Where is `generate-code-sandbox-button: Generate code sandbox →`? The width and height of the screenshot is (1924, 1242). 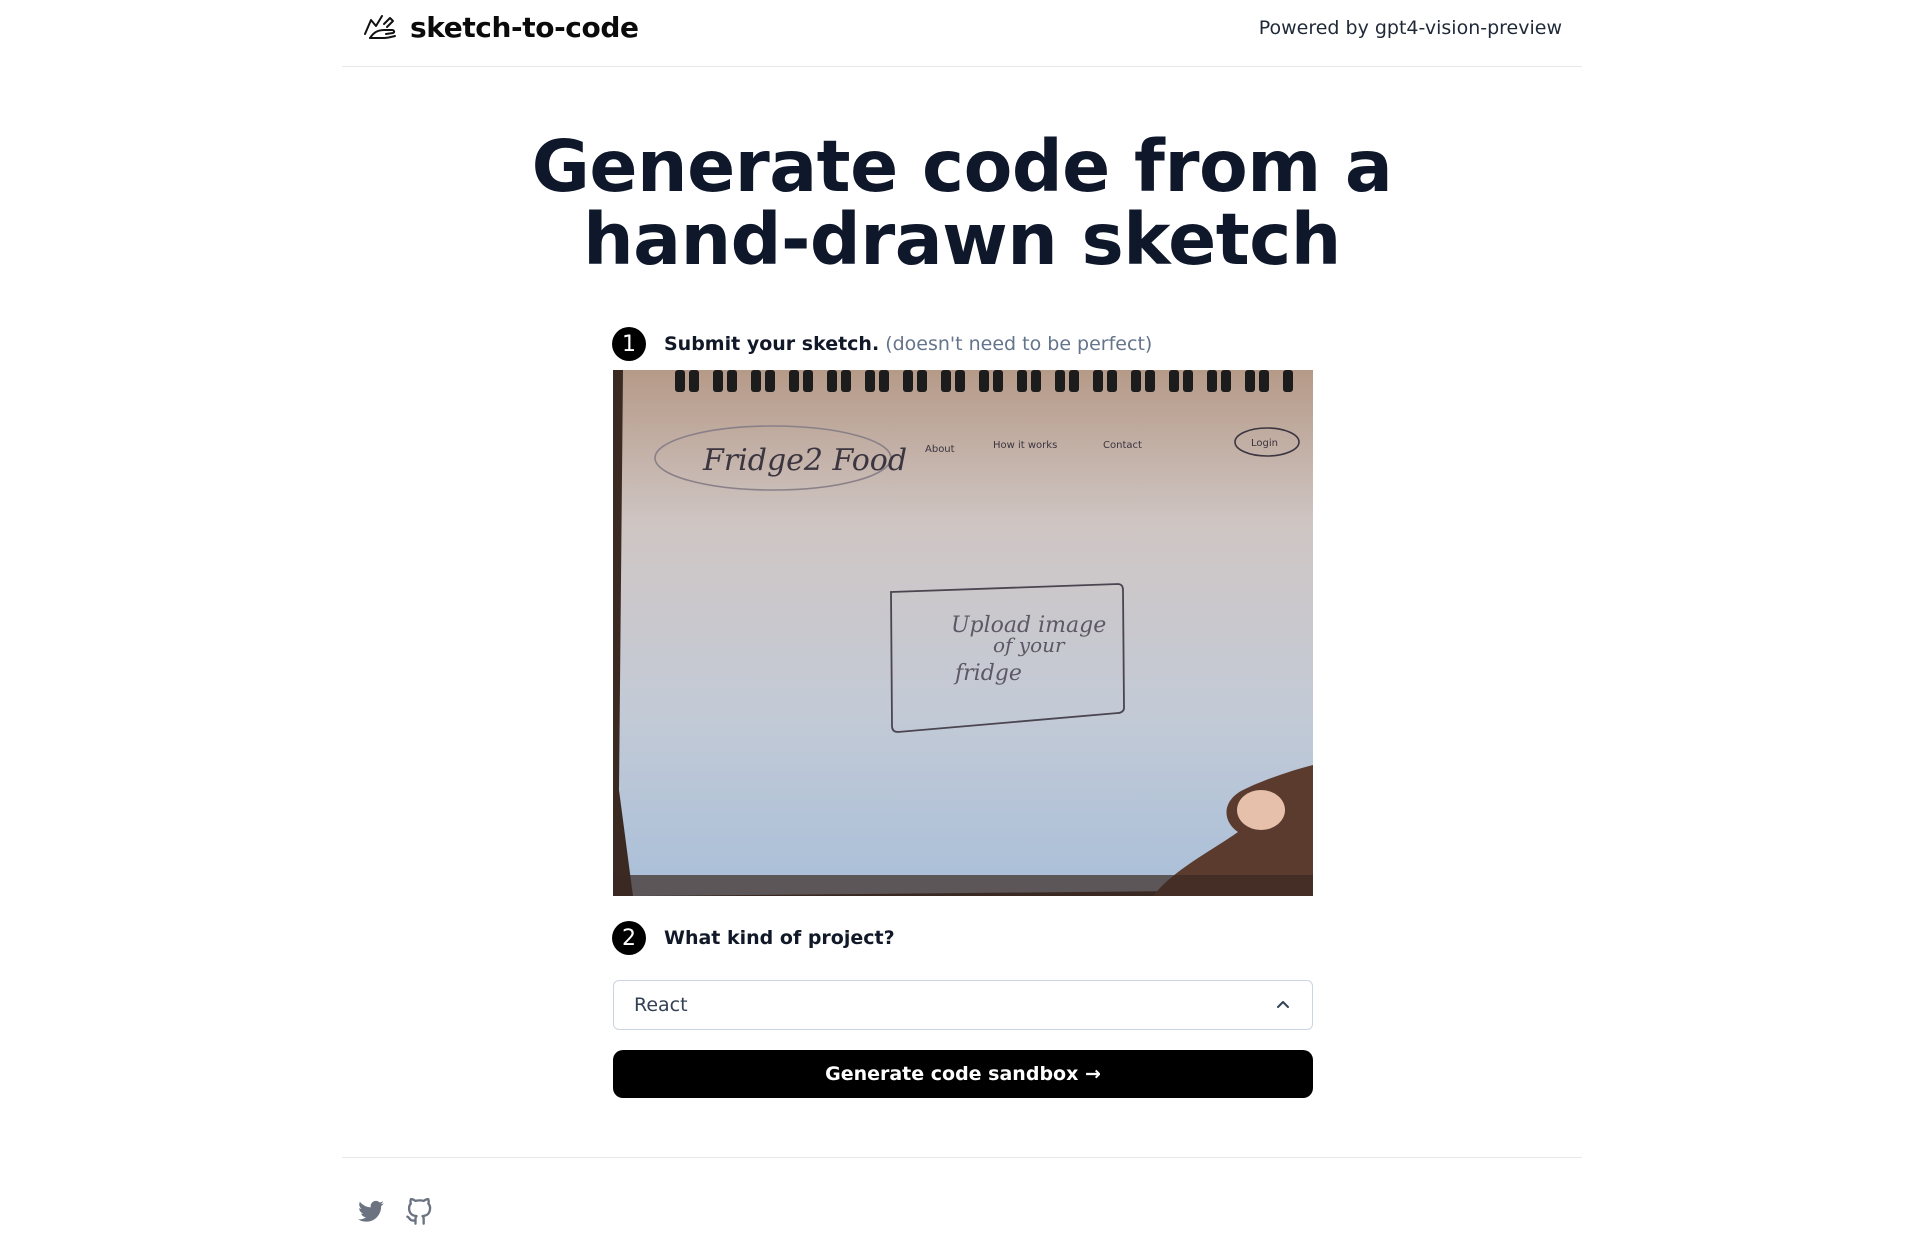
generate-code-sandbox-button: Generate code sandbox → is located at coordinates (963, 1074).